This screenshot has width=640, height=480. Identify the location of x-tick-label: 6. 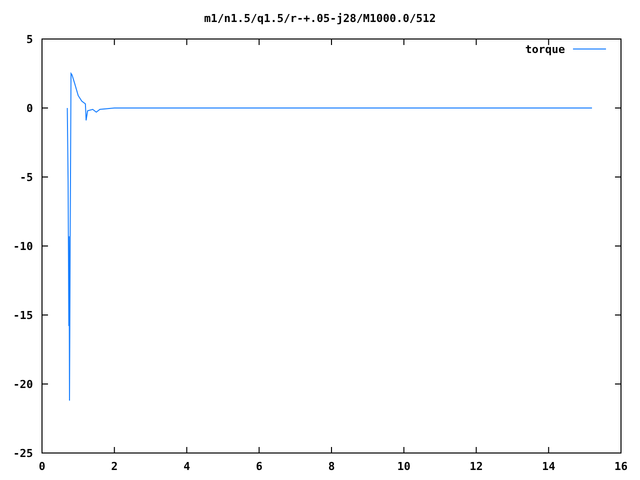
(259, 466).